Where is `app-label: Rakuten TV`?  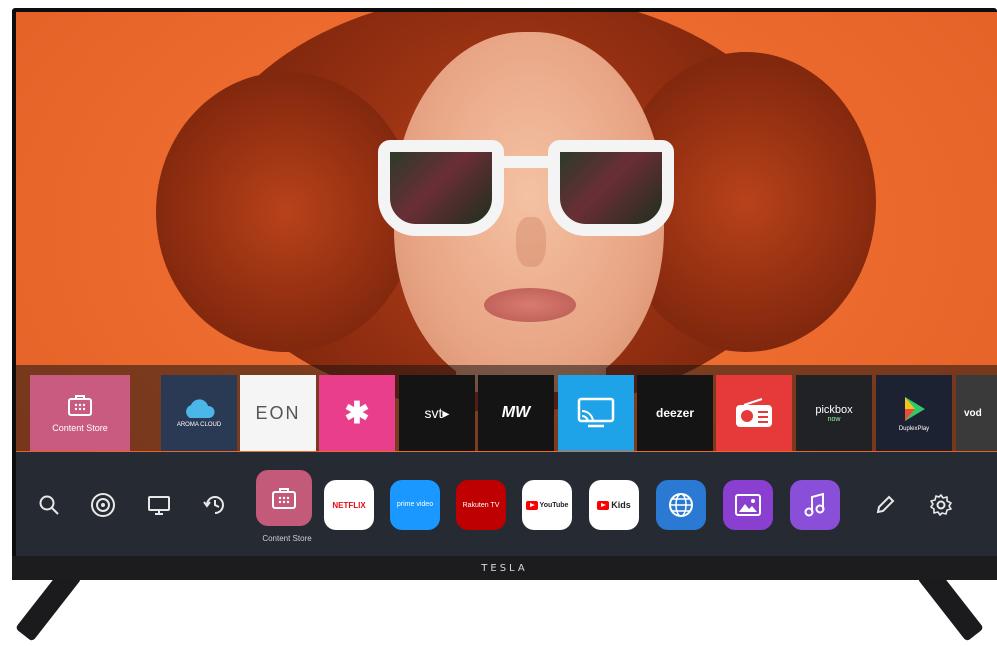
app-label: Rakuten TV is located at coordinates (481, 505).